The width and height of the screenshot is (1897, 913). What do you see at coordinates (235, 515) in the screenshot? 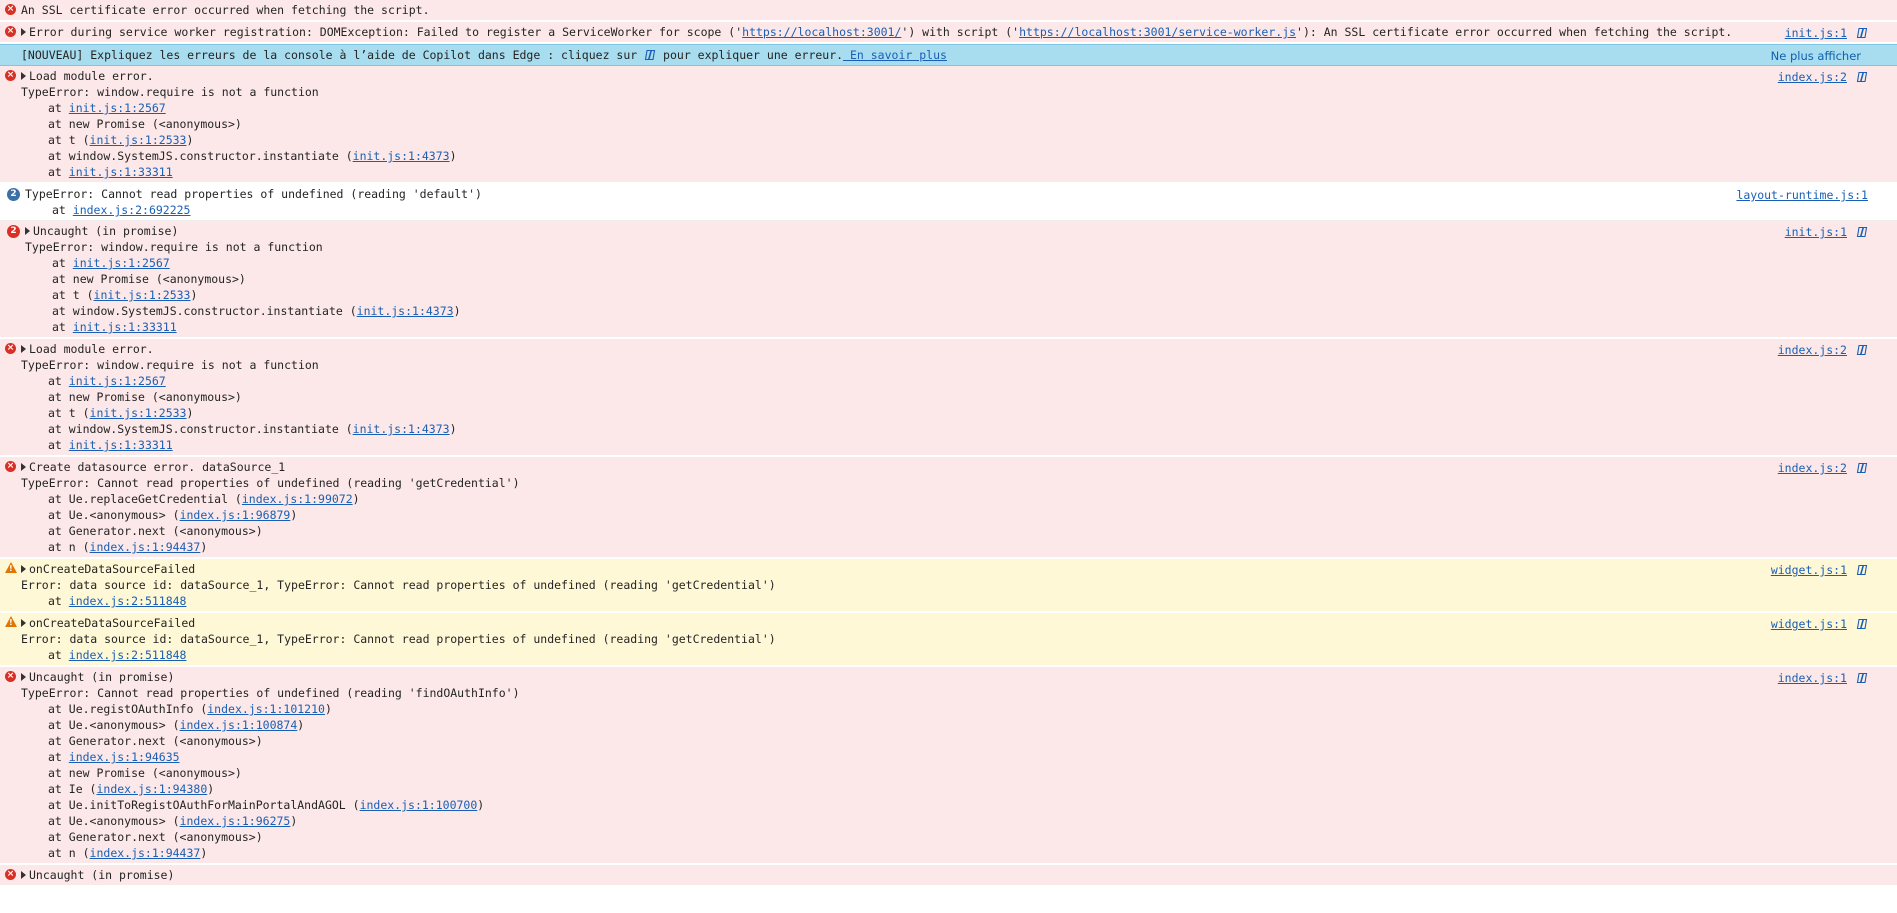
I see `source-location-link: index.js:1:96879` at bounding box center [235, 515].